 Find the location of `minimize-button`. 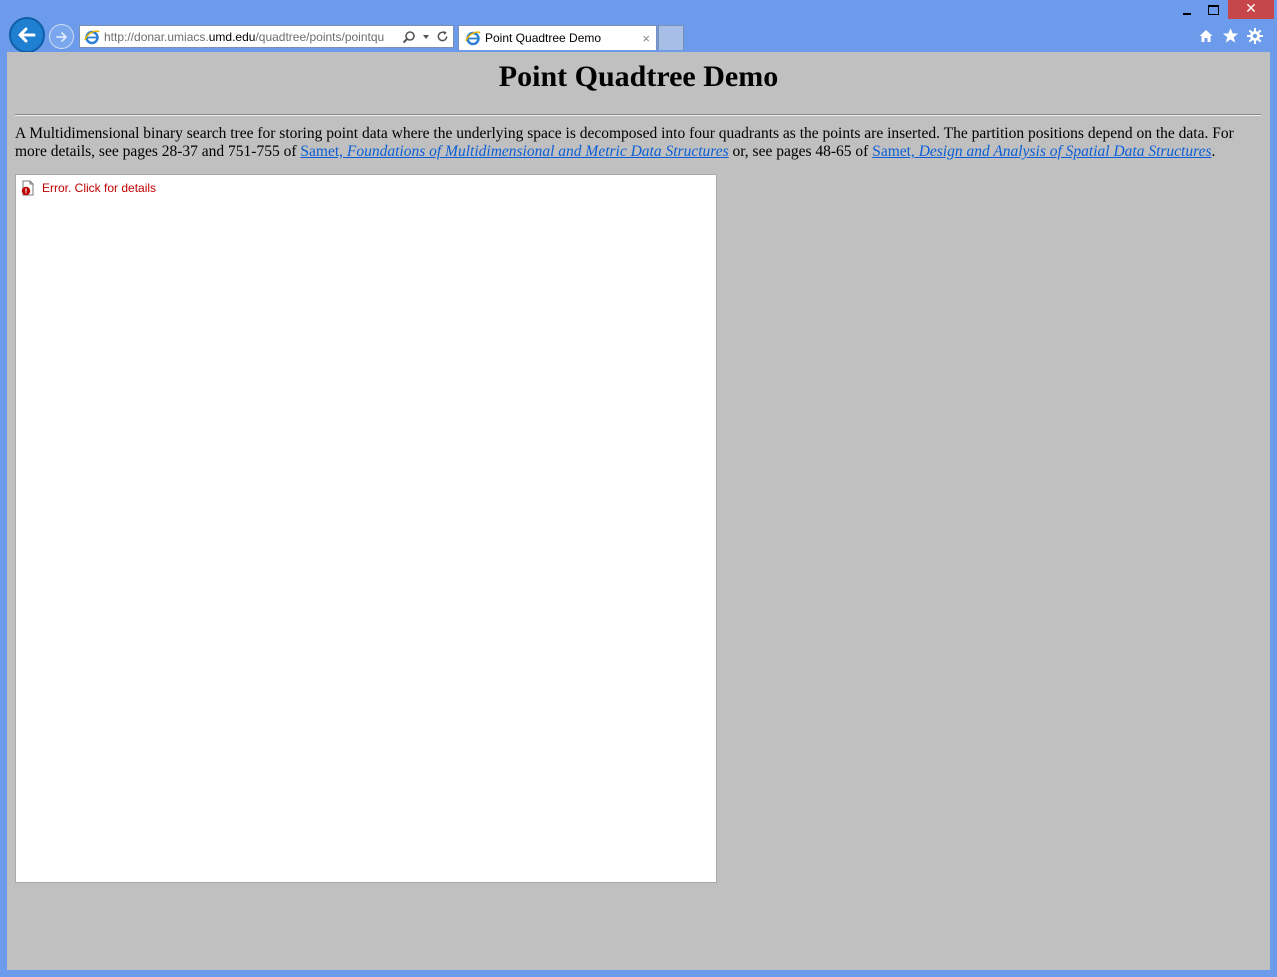

minimize-button is located at coordinates (1187, 9).